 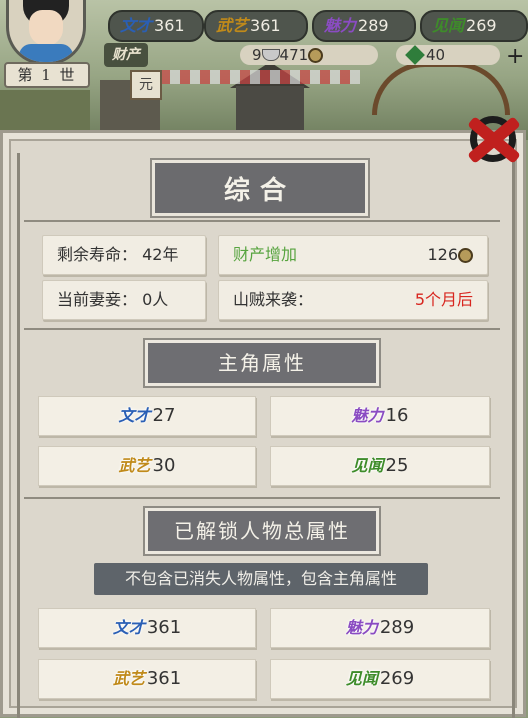 I want to click on coin-icon, so click(x=465, y=255).